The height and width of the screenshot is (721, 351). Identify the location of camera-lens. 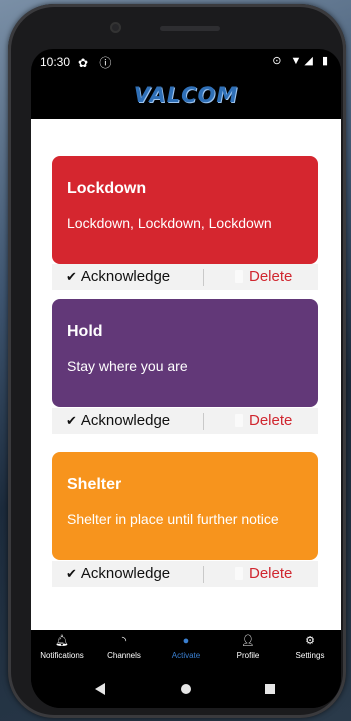
(115, 27).